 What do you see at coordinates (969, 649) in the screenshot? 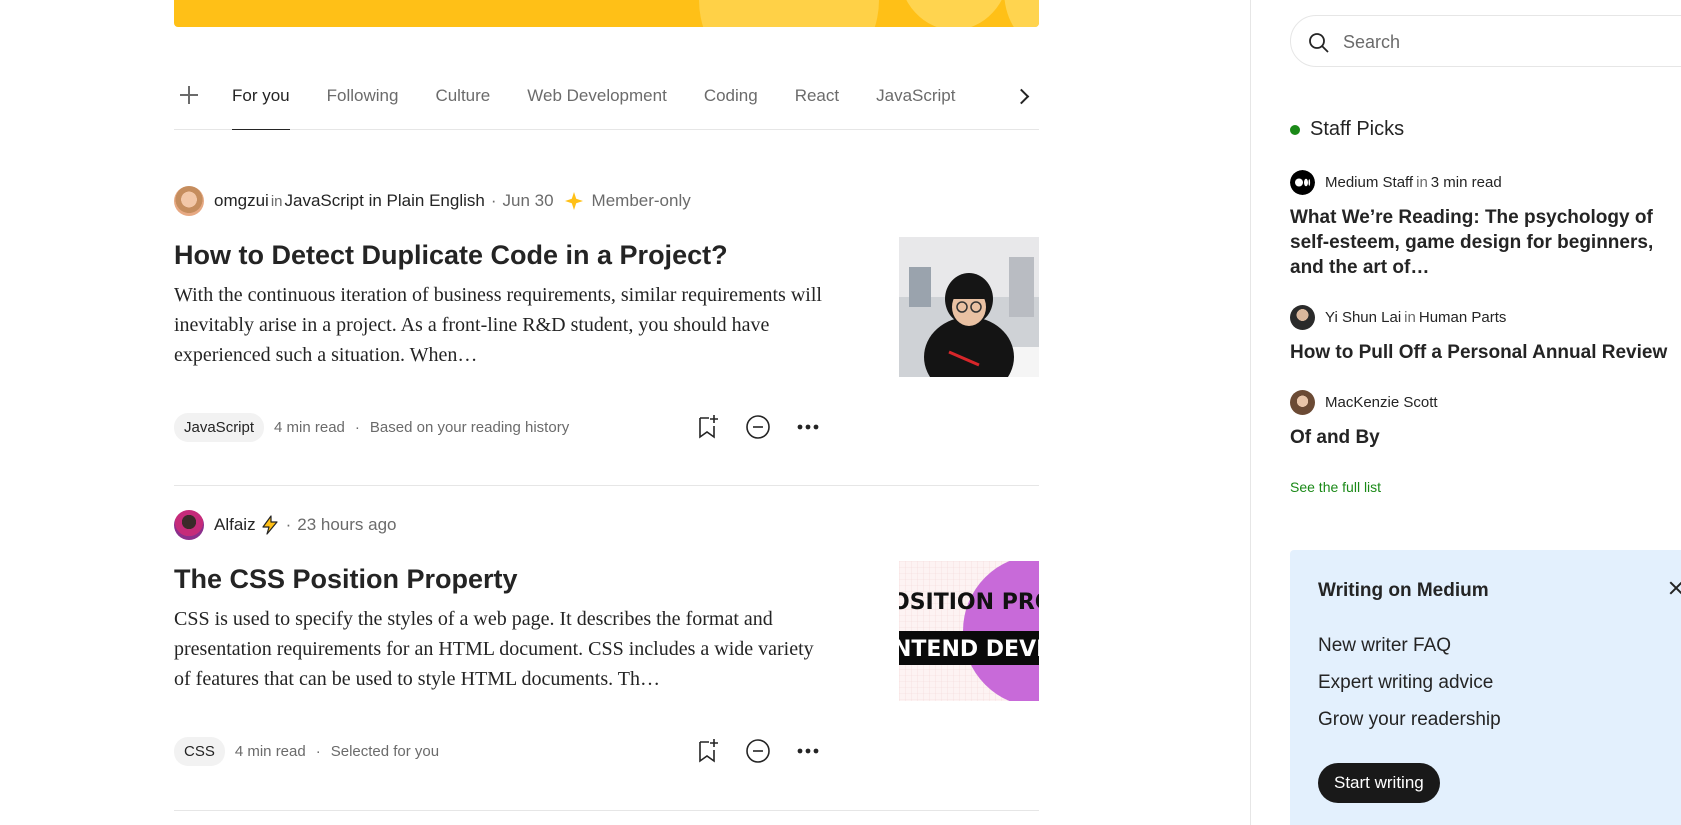
I see `thumb-caption-2: NTEND DEVELO` at bounding box center [969, 649].